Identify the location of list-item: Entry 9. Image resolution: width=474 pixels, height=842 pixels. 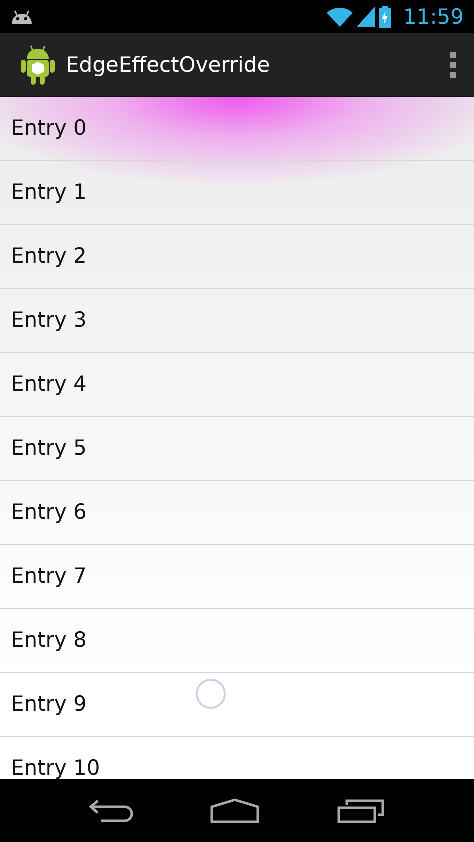
(237, 705).